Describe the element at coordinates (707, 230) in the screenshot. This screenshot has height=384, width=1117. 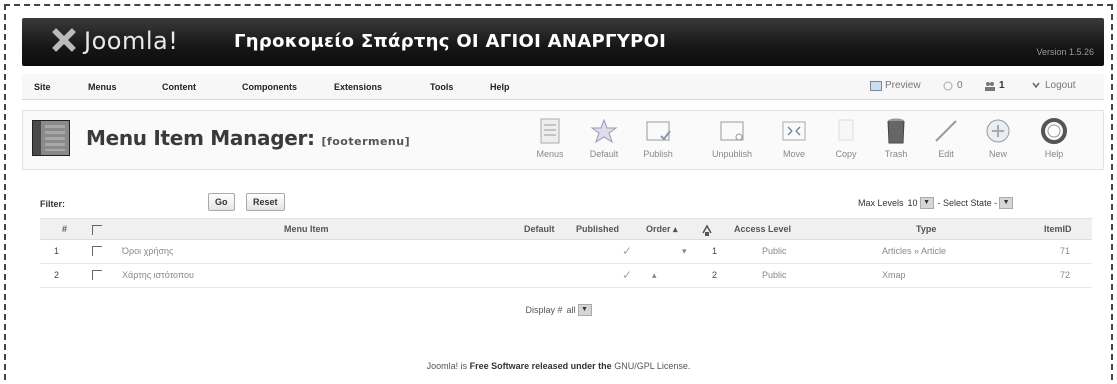
I see `save-order-icon` at that location.